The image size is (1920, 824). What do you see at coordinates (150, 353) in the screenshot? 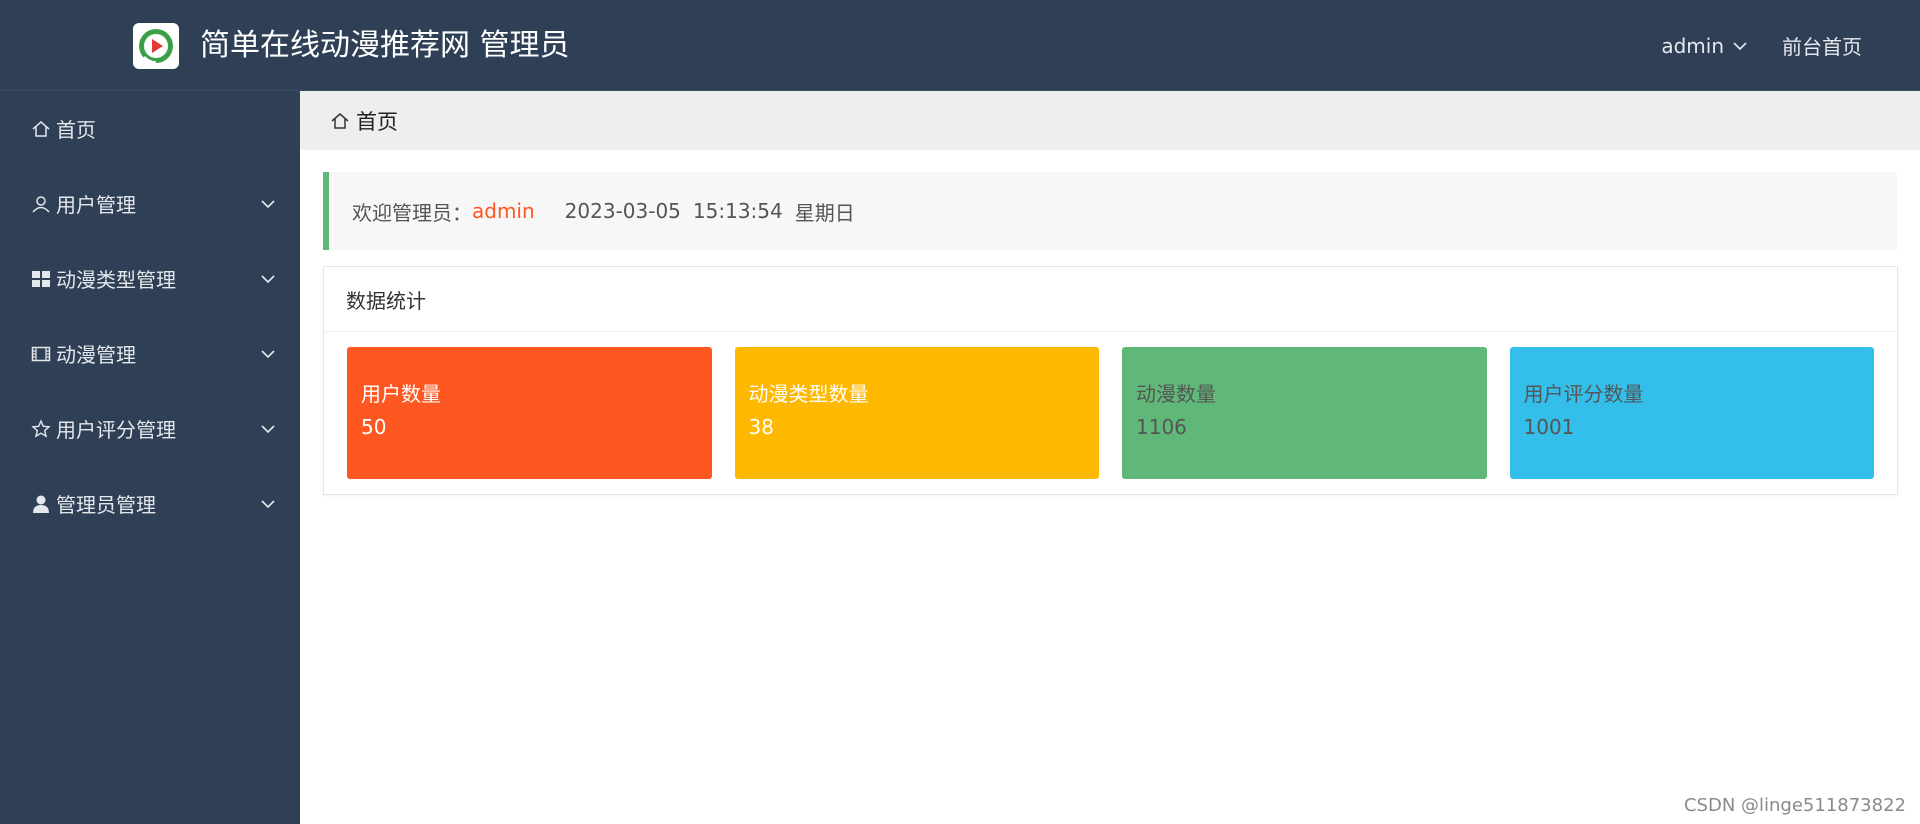
I see `sidebar-item-anime-management: 动漫管理` at bounding box center [150, 353].